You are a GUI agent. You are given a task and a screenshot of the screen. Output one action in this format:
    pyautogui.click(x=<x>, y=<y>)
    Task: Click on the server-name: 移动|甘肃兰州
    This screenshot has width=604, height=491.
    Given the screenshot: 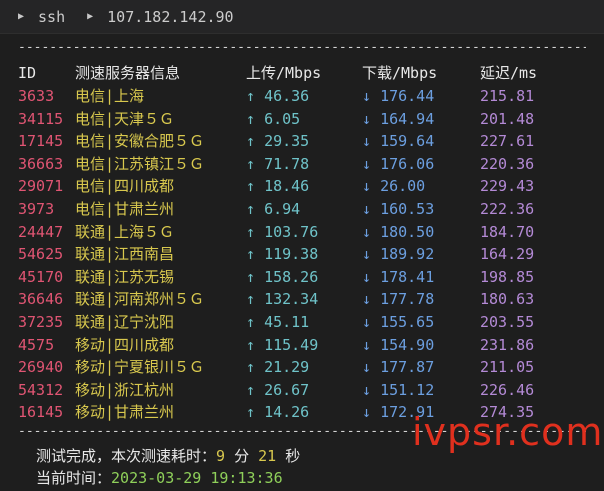 What is the action you would take?
    pyautogui.click(x=125, y=412)
    